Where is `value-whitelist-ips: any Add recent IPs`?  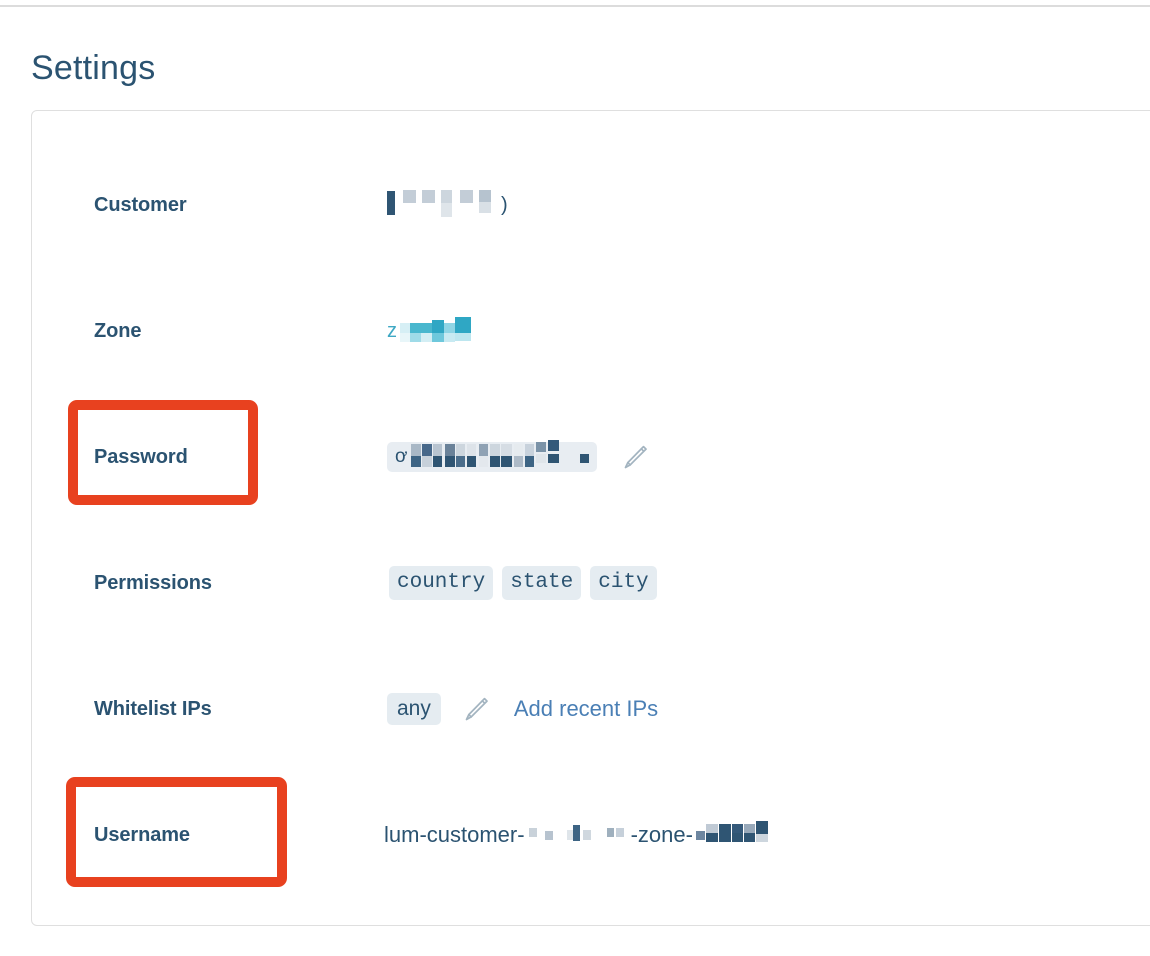 value-whitelist-ips: any Add recent IPs is located at coordinates (522, 709).